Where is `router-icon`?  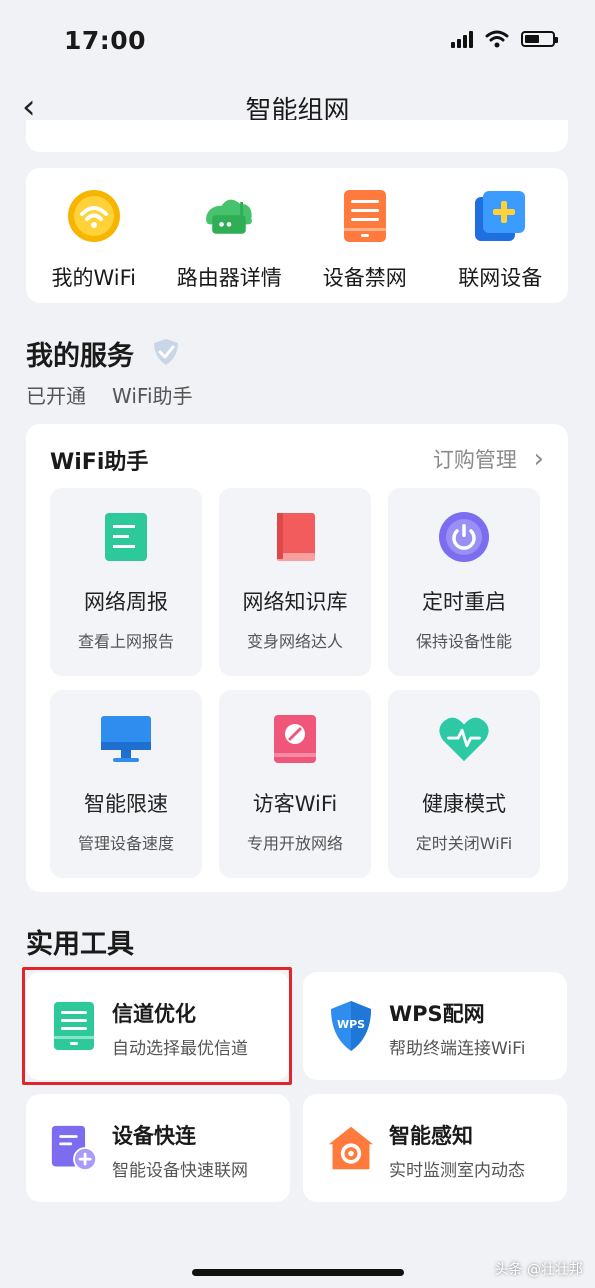
router-icon is located at coordinates (229, 216).